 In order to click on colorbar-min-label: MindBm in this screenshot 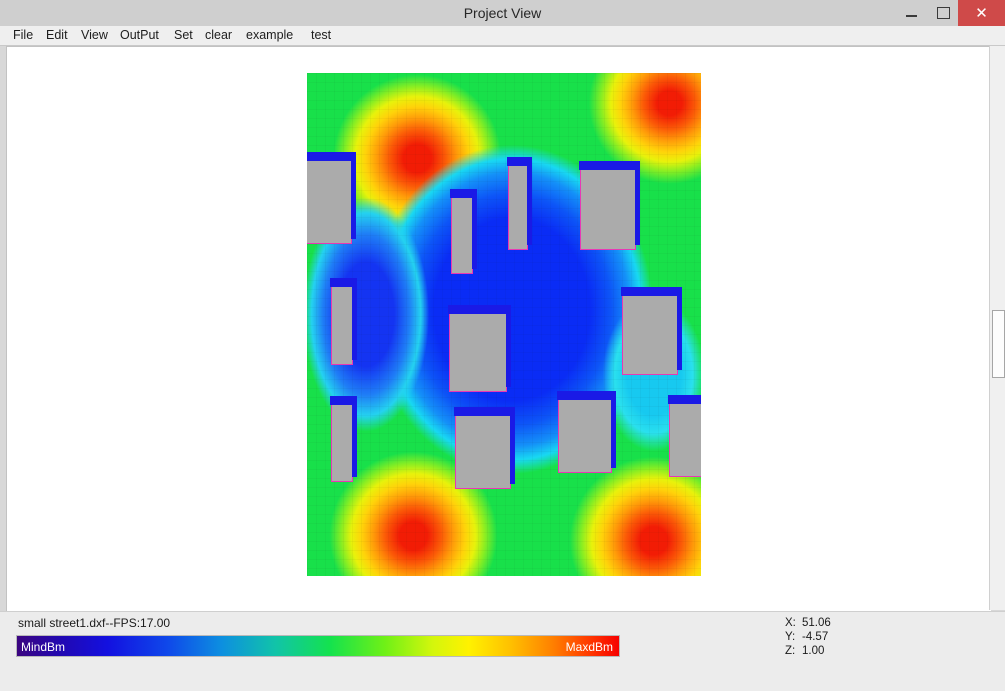, I will do `click(43, 647)`.